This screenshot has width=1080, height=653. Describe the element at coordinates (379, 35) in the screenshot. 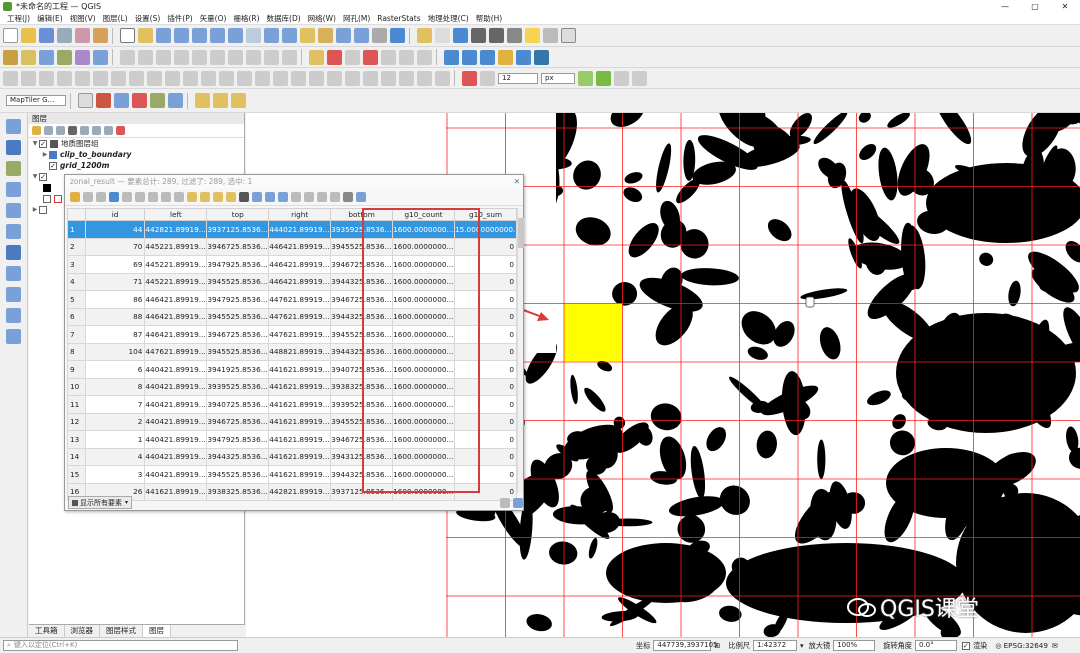

I see `temporal-icon` at that location.